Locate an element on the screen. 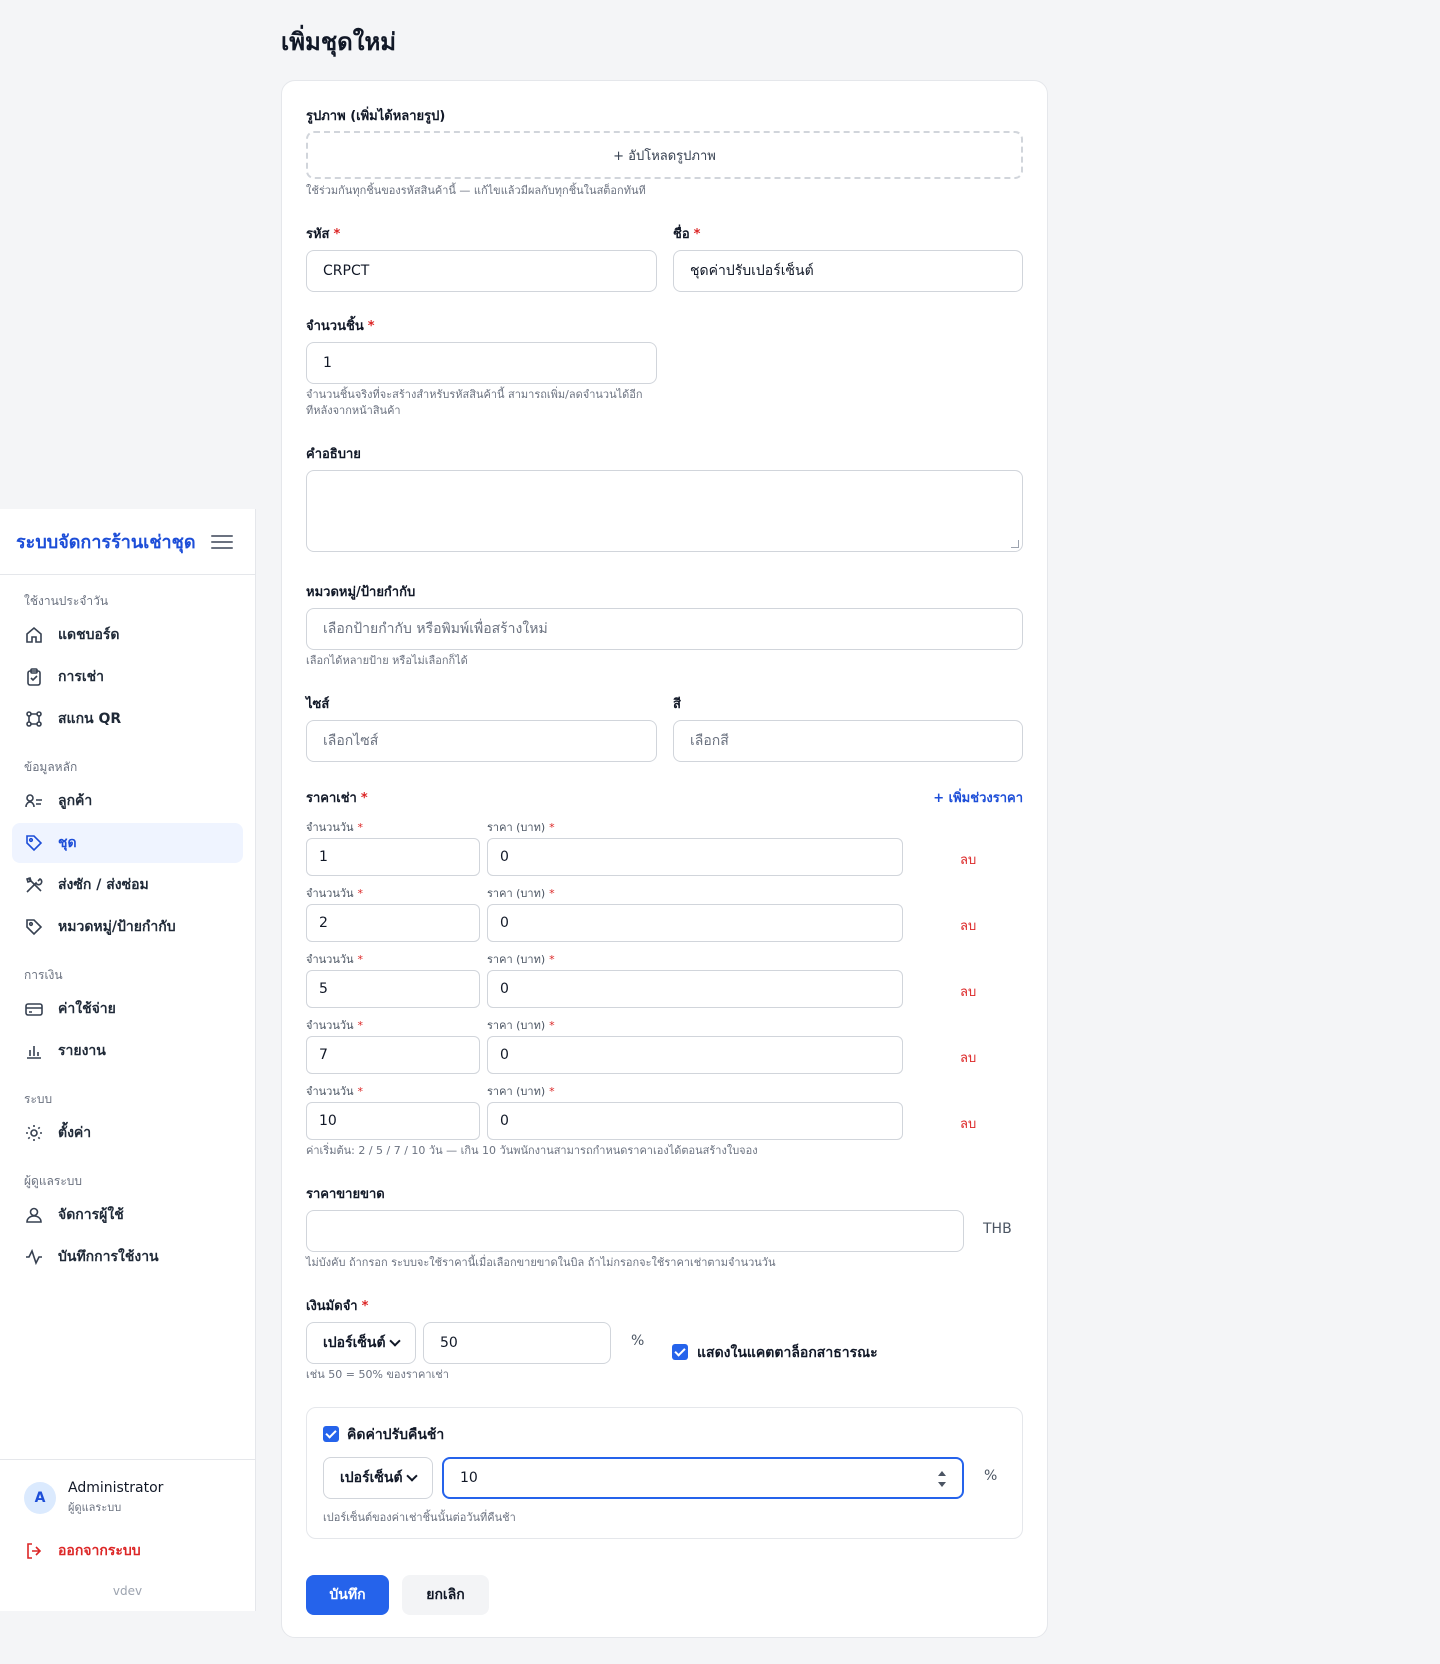 The image size is (1440, 1664). days-input: 2 is located at coordinates (393, 923).